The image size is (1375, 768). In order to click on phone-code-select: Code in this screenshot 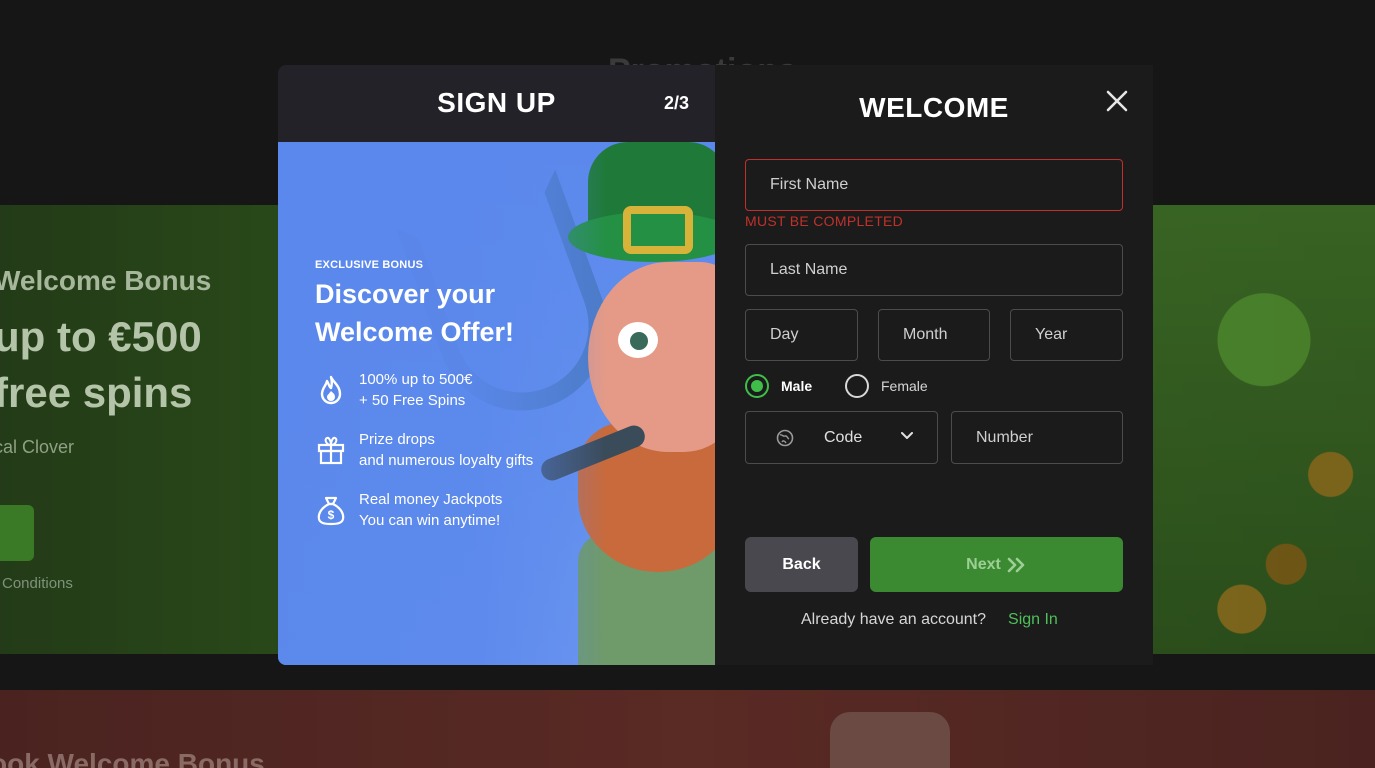, I will do `click(841, 437)`.